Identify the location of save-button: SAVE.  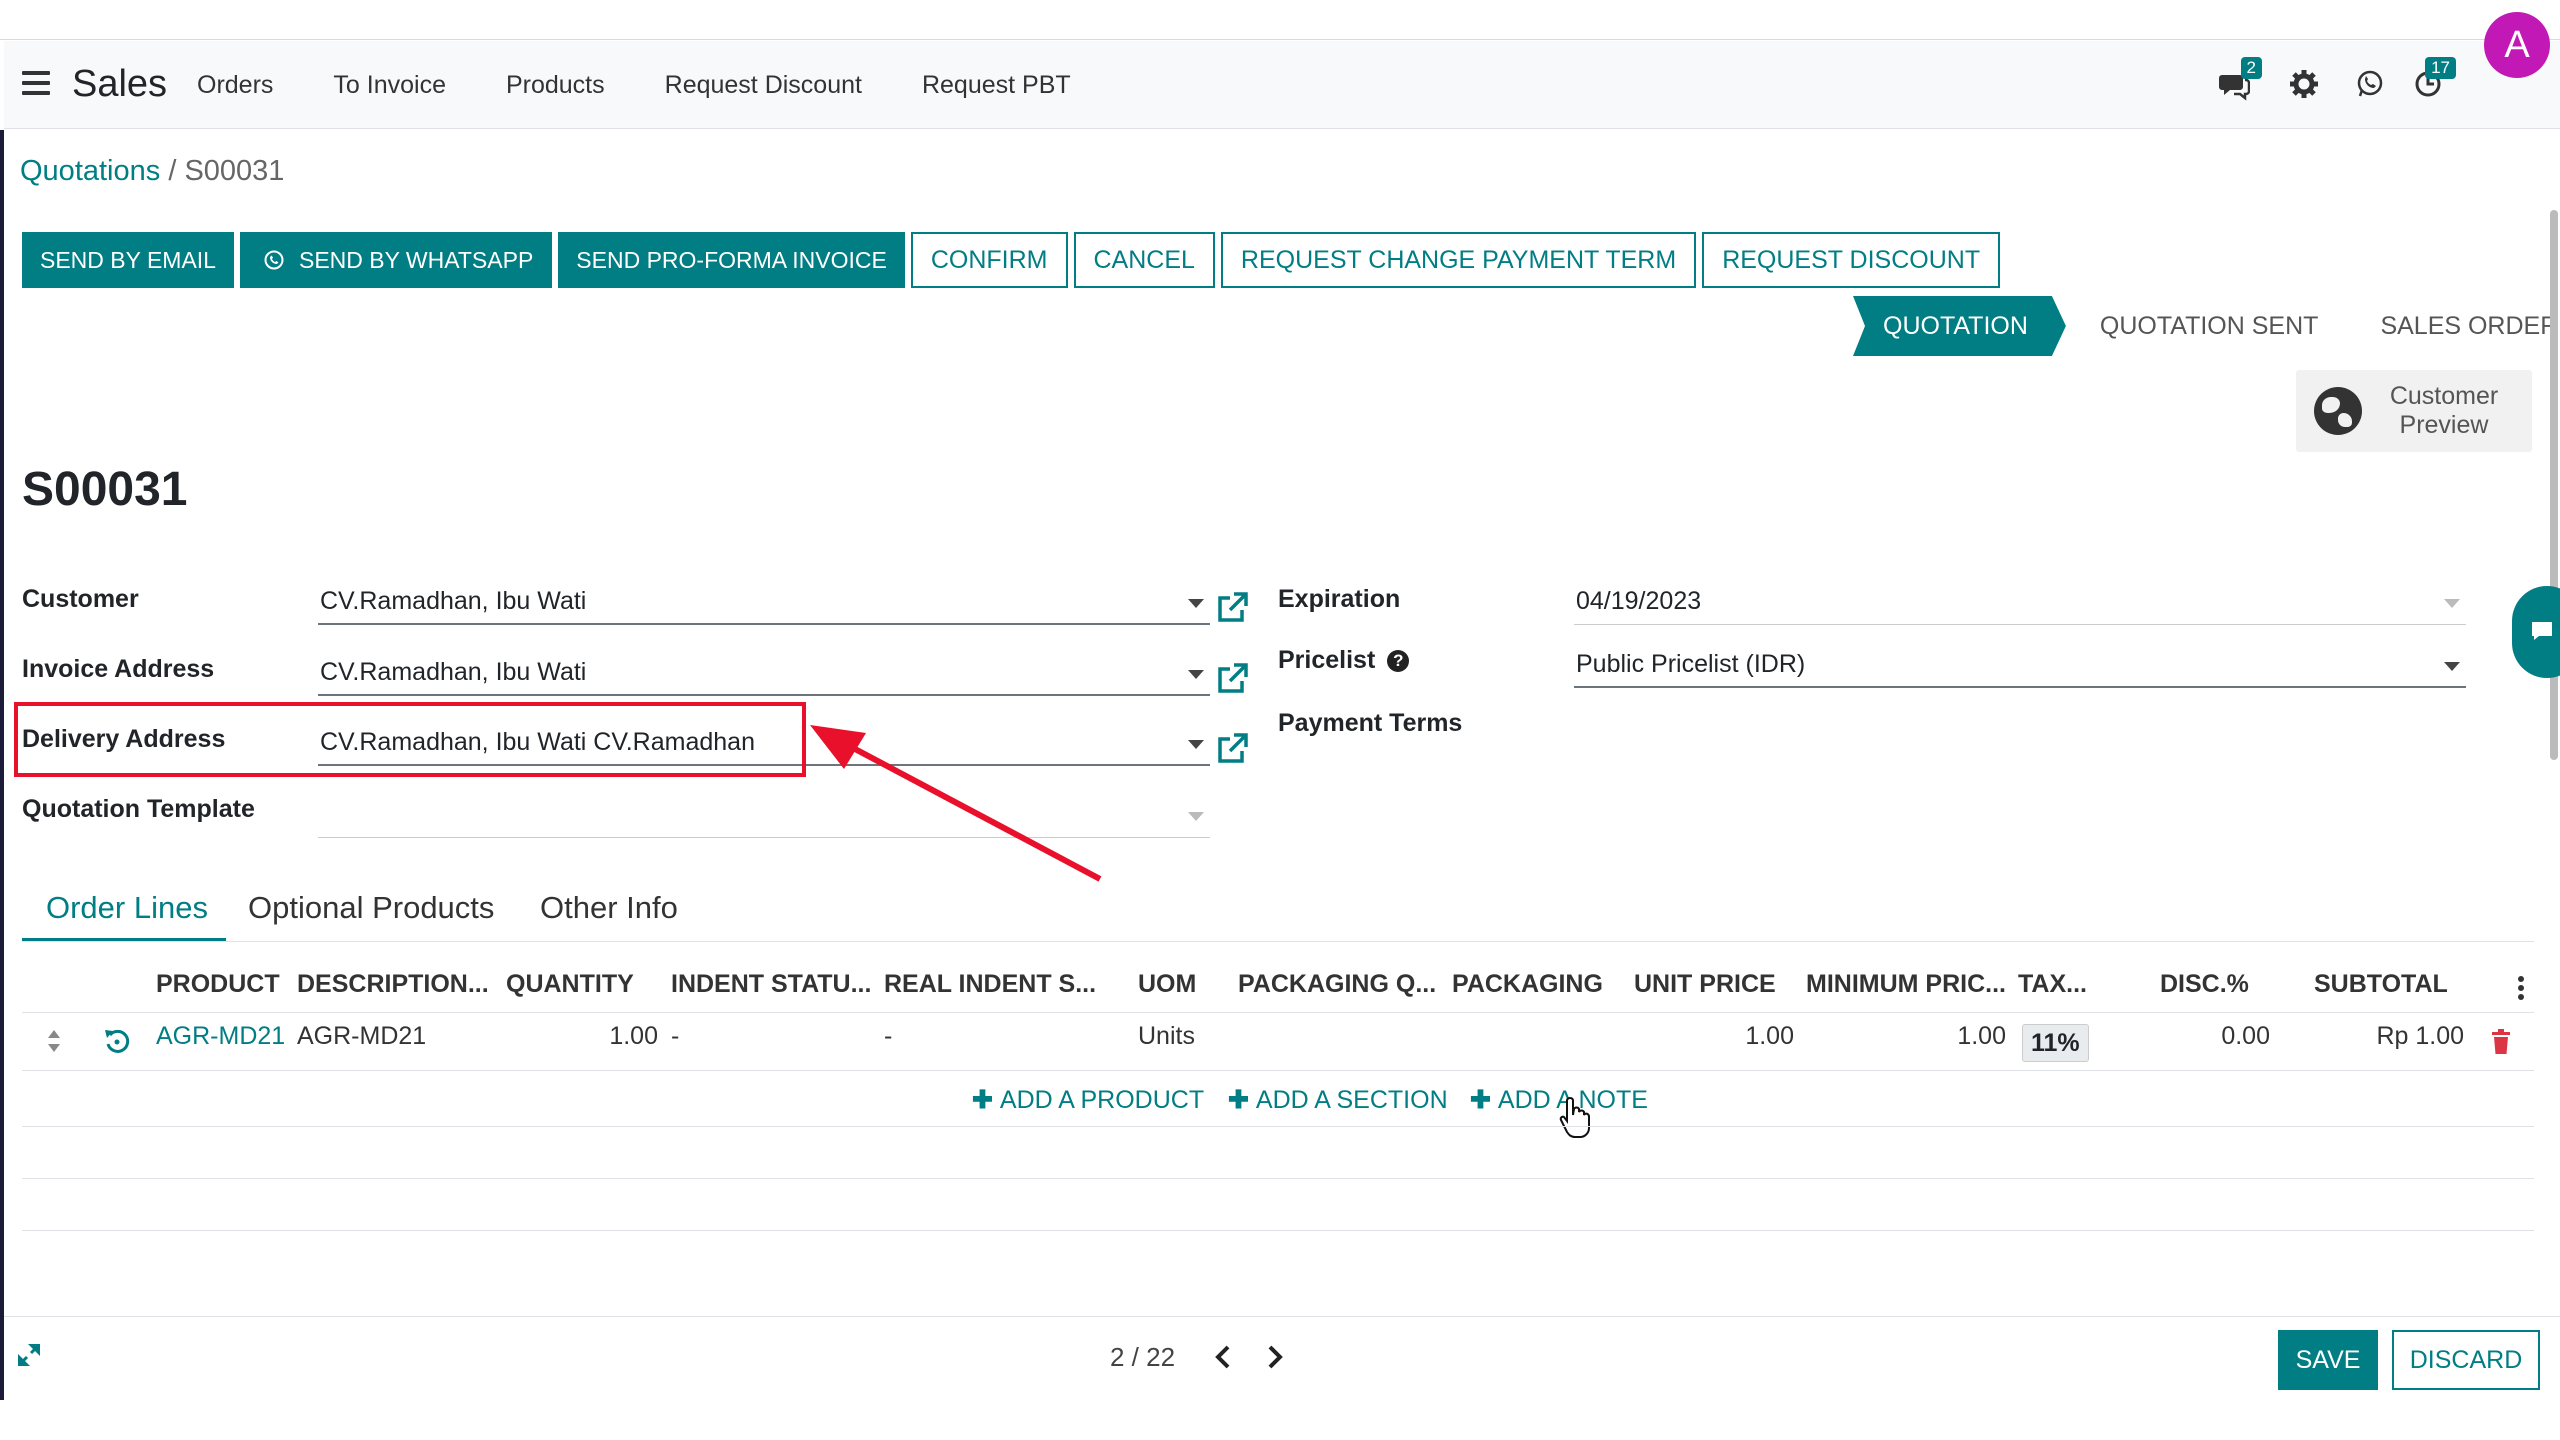
(2328, 1360).